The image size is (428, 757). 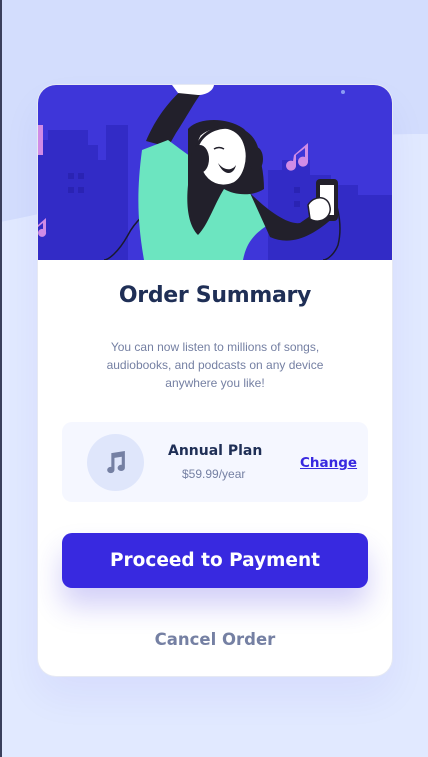 What do you see at coordinates (214, 474) in the screenshot?
I see `plan-price: $59.99/year` at bounding box center [214, 474].